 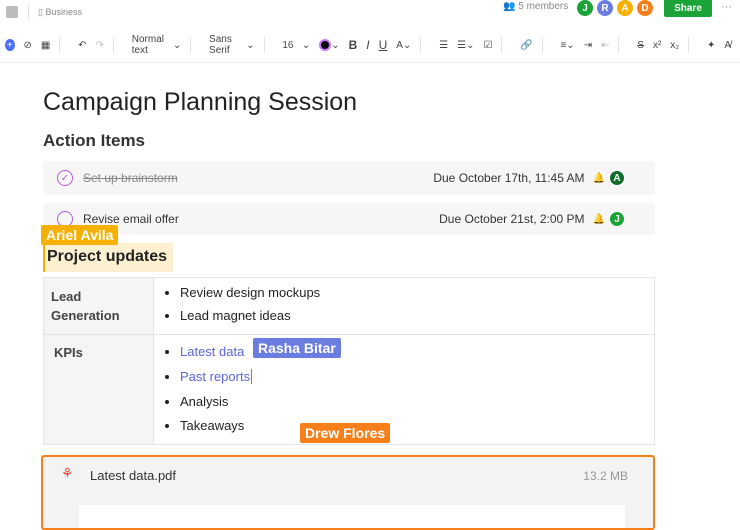 What do you see at coordinates (625, 8) in the screenshot?
I see `avatar: A` at bounding box center [625, 8].